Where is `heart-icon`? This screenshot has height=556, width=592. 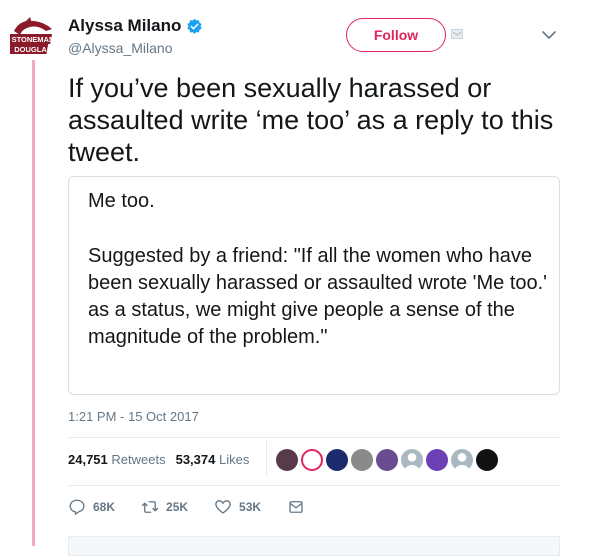 heart-icon is located at coordinates (223, 507).